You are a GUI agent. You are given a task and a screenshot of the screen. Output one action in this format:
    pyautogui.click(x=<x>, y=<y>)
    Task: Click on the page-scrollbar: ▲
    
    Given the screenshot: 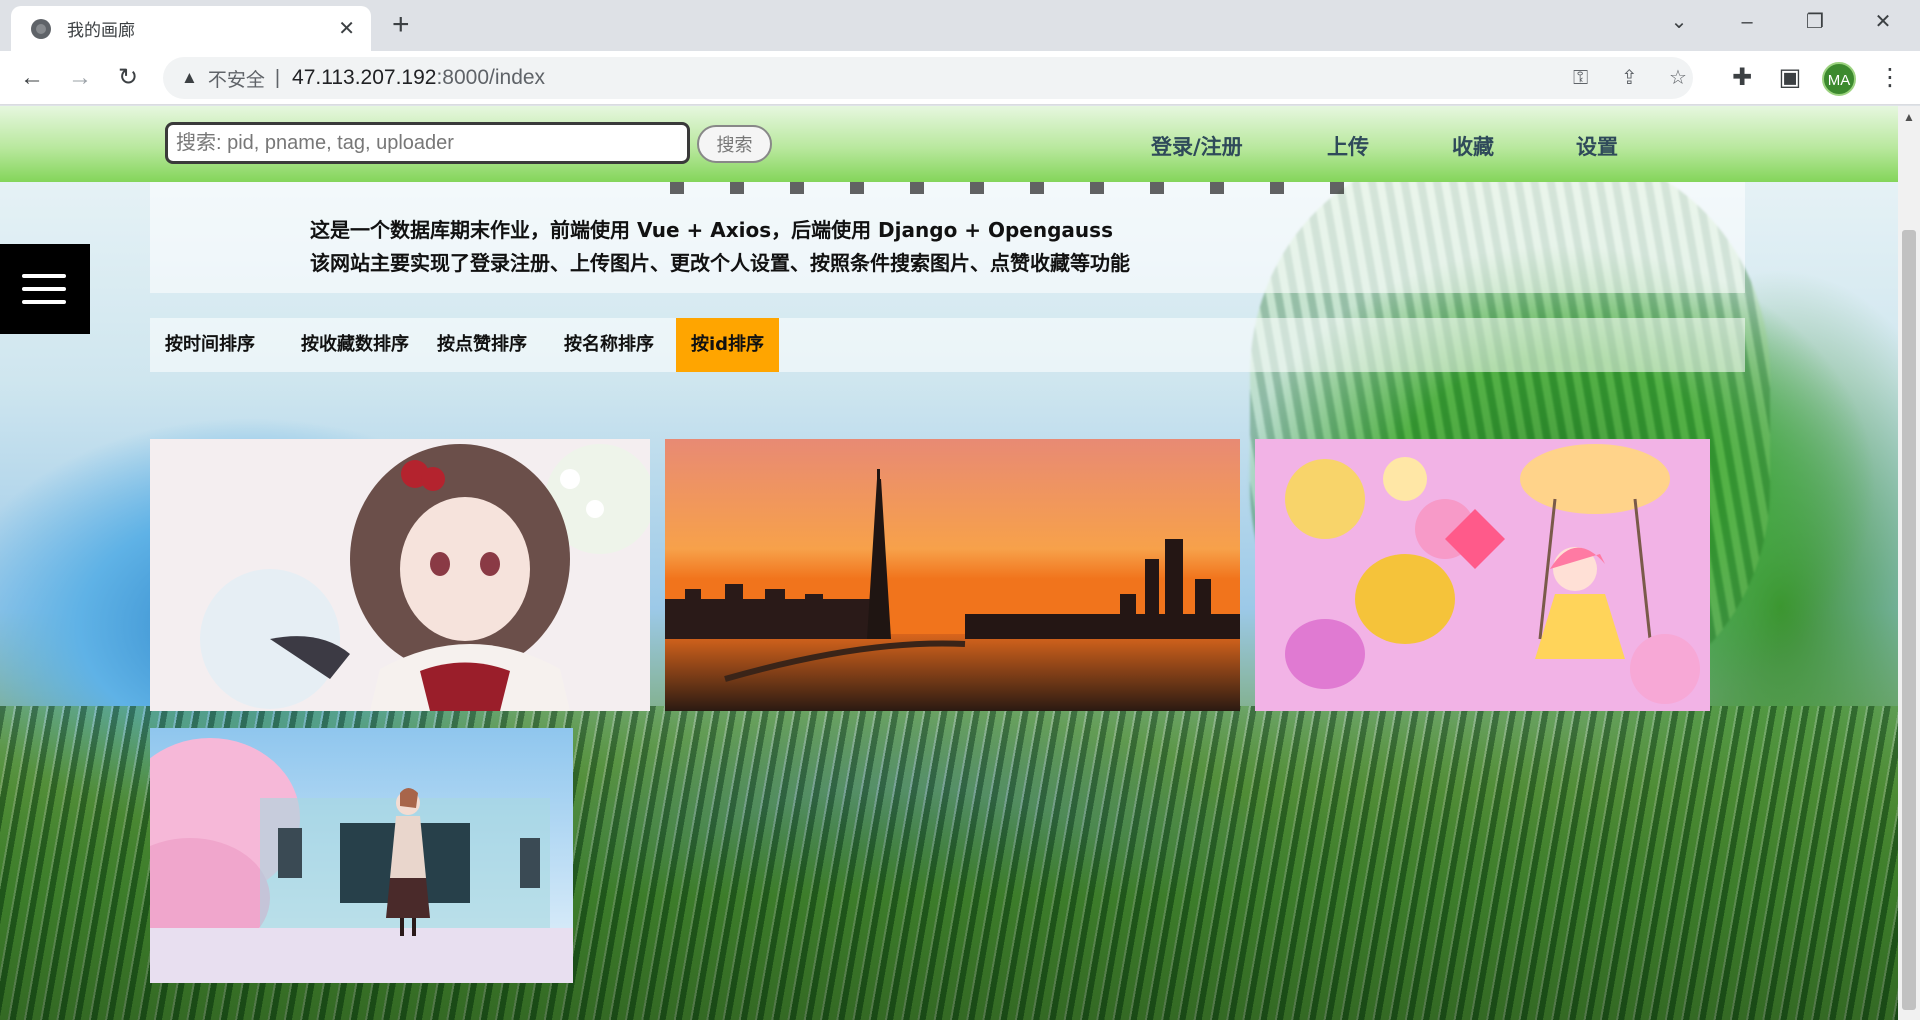 What is the action you would take?
    pyautogui.click(x=1909, y=563)
    